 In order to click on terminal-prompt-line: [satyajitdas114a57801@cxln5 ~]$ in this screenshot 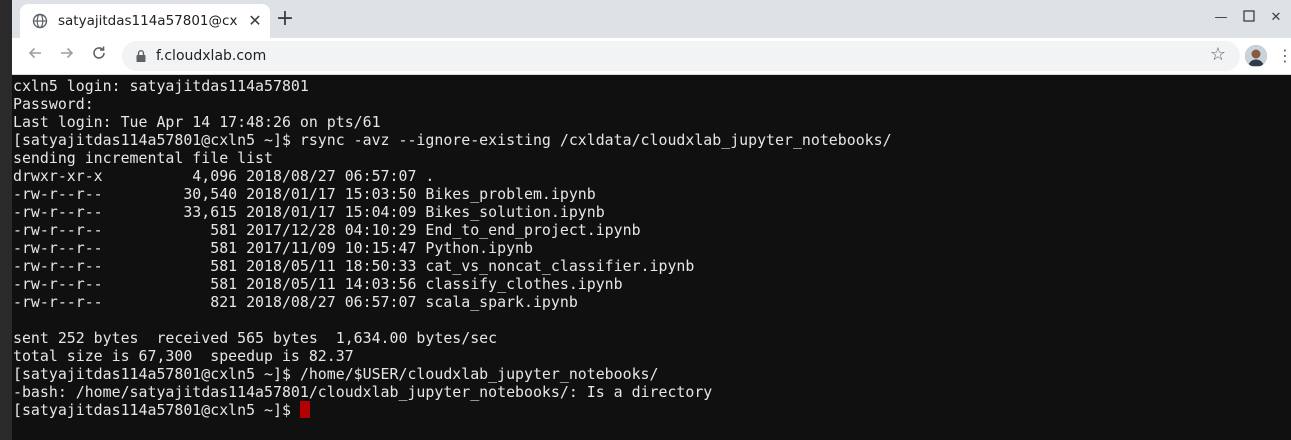, I will do `click(652, 410)`.